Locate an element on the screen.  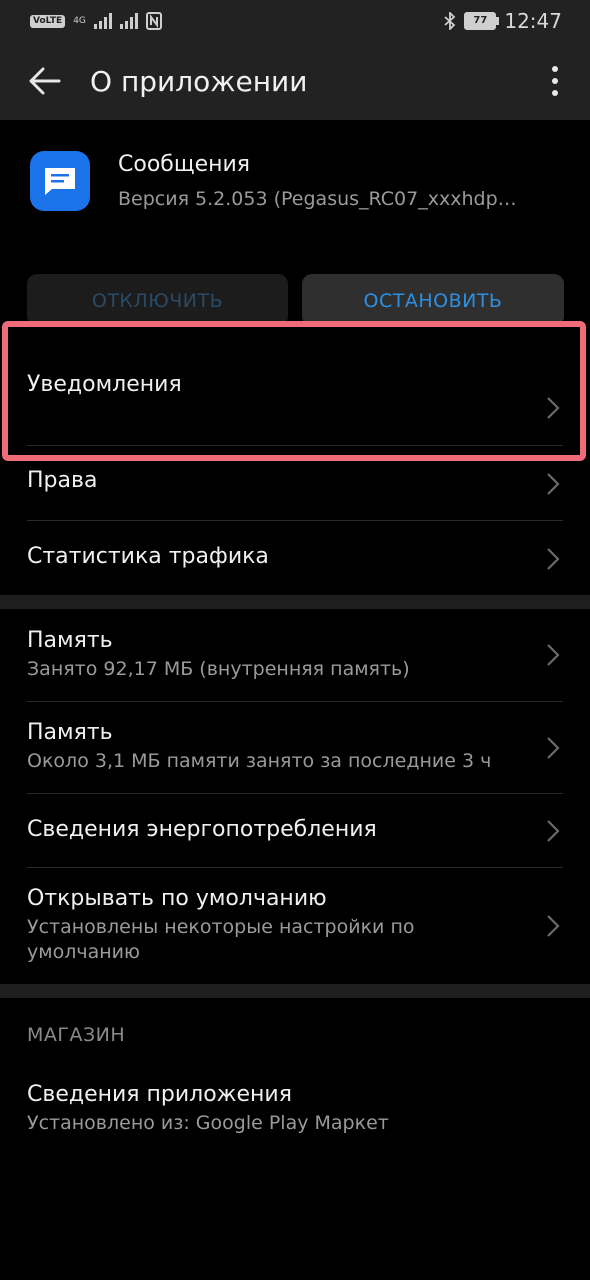
row-title: Сведения приложения is located at coordinates (159, 1094).